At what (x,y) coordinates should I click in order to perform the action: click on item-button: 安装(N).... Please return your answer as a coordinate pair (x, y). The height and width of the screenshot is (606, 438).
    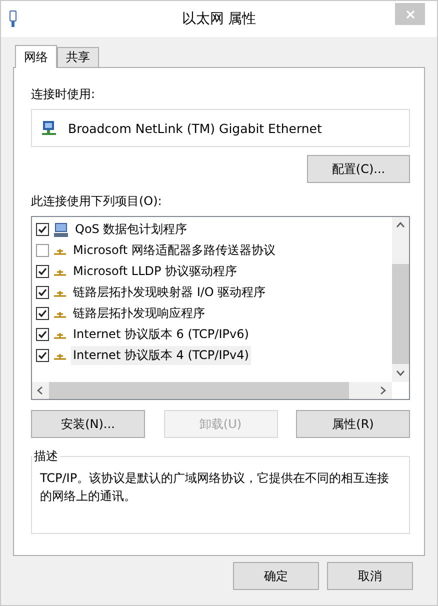
    Looking at the image, I should click on (88, 424).